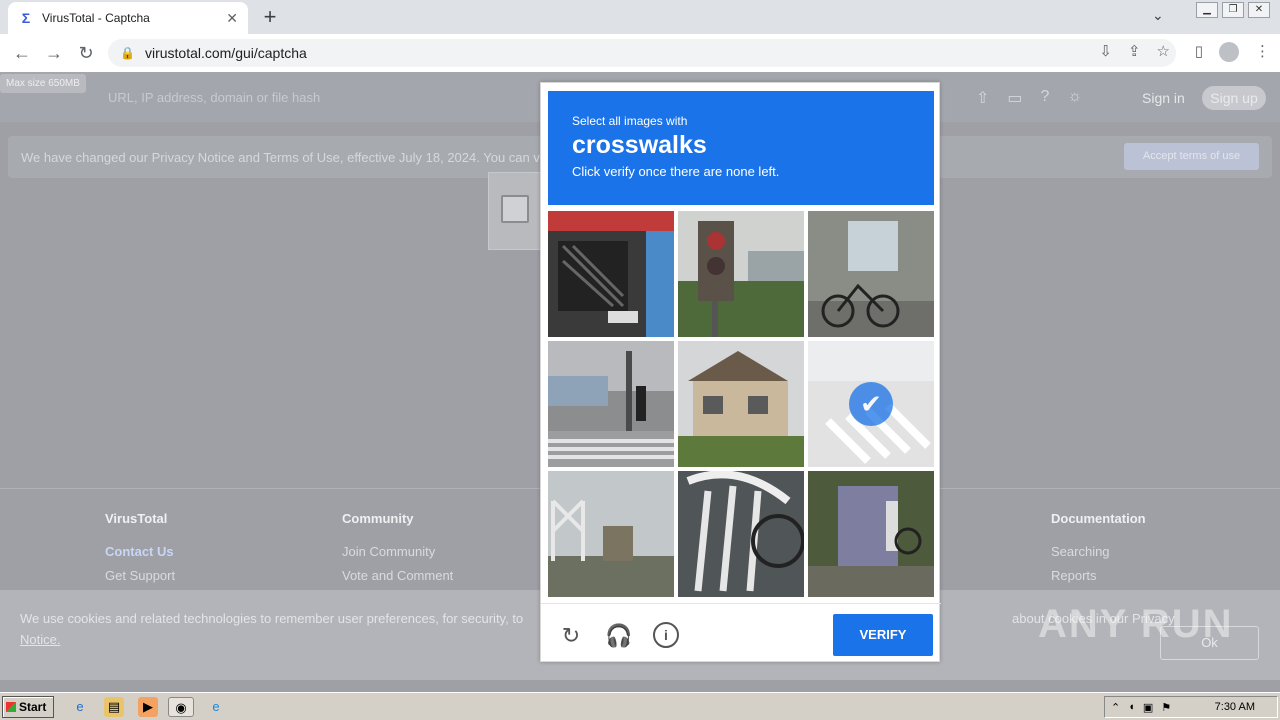 Image resolution: width=1280 pixels, height=720 pixels. I want to click on captcha-tile-storefront, so click(611, 274).